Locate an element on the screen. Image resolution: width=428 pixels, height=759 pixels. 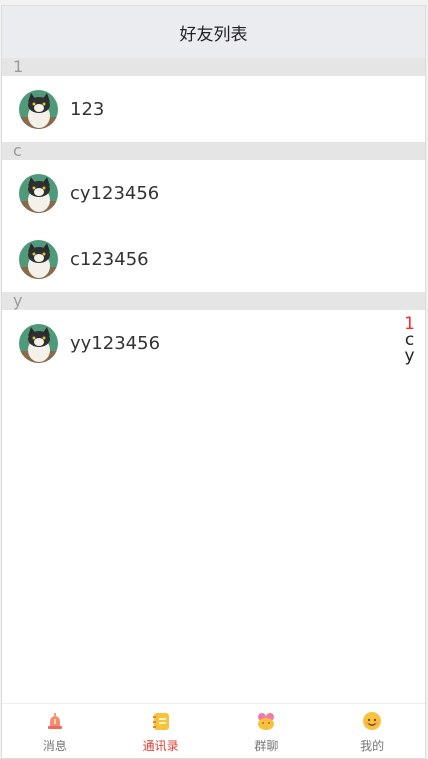
tab-contacts: 通讯录 is located at coordinates (161, 731).